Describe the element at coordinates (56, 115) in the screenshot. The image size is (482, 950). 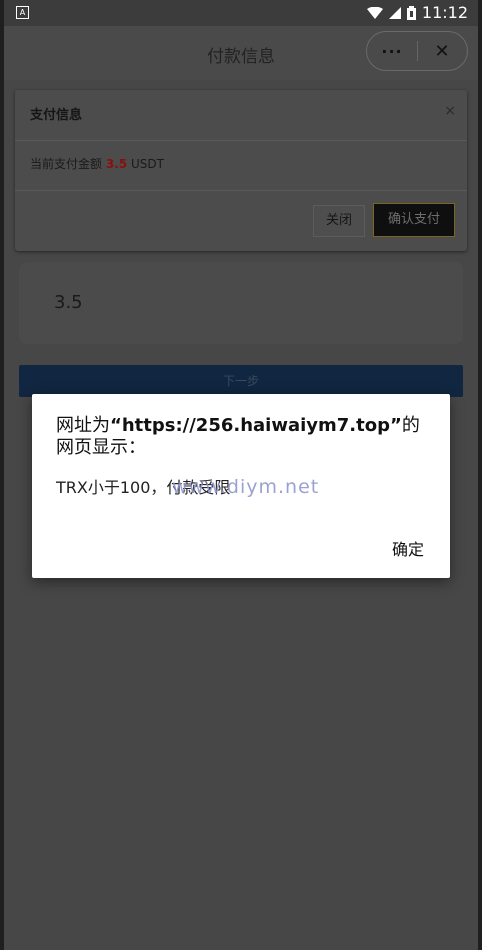
I see `panel-title: 支付信息` at that location.